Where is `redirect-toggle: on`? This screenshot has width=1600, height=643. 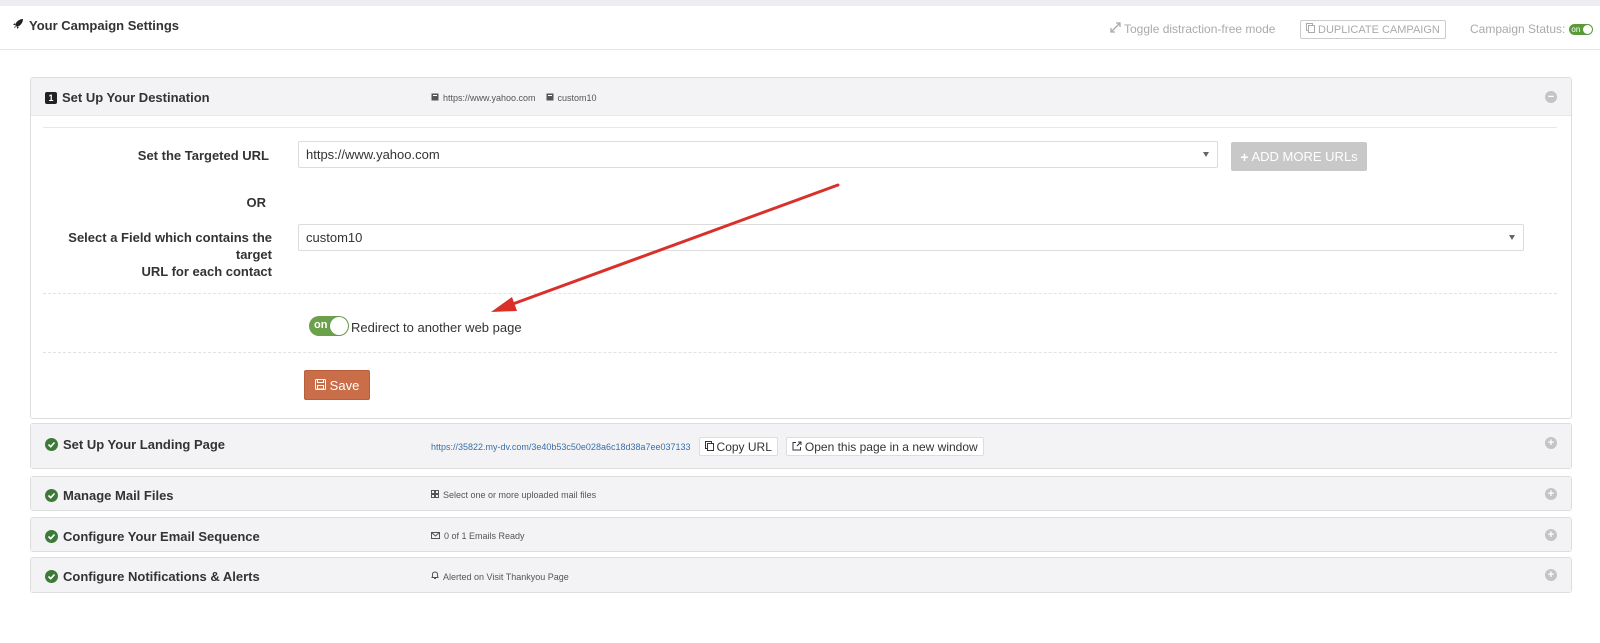 redirect-toggle: on is located at coordinates (329, 326).